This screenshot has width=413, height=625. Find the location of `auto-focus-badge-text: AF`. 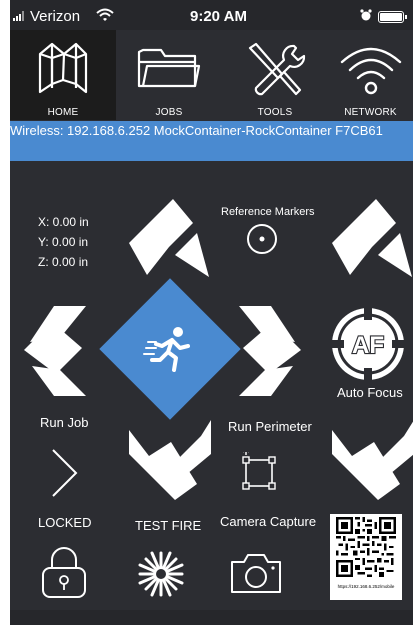

auto-focus-badge-text: AF is located at coordinates (368, 345).